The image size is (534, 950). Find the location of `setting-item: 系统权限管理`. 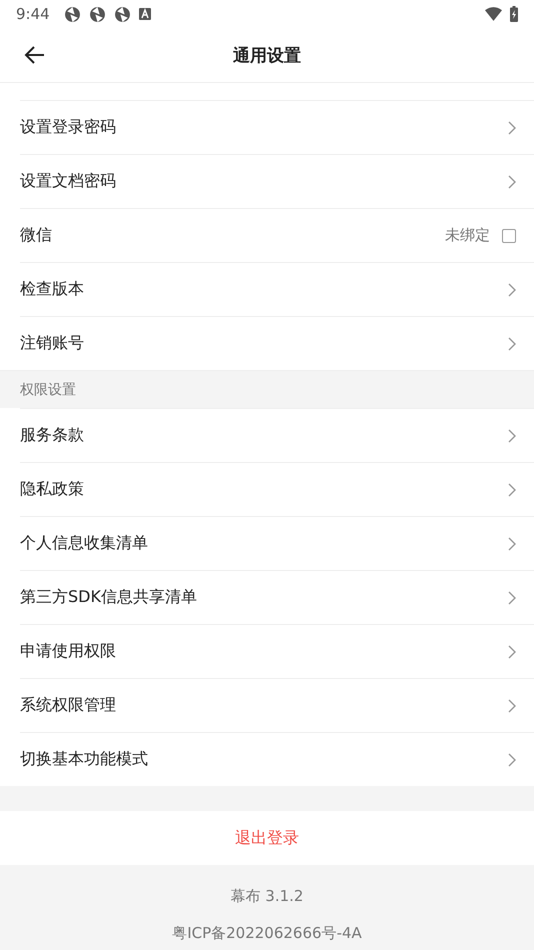

setting-item: 系统权限管理 is located at coordinates (68, 705).